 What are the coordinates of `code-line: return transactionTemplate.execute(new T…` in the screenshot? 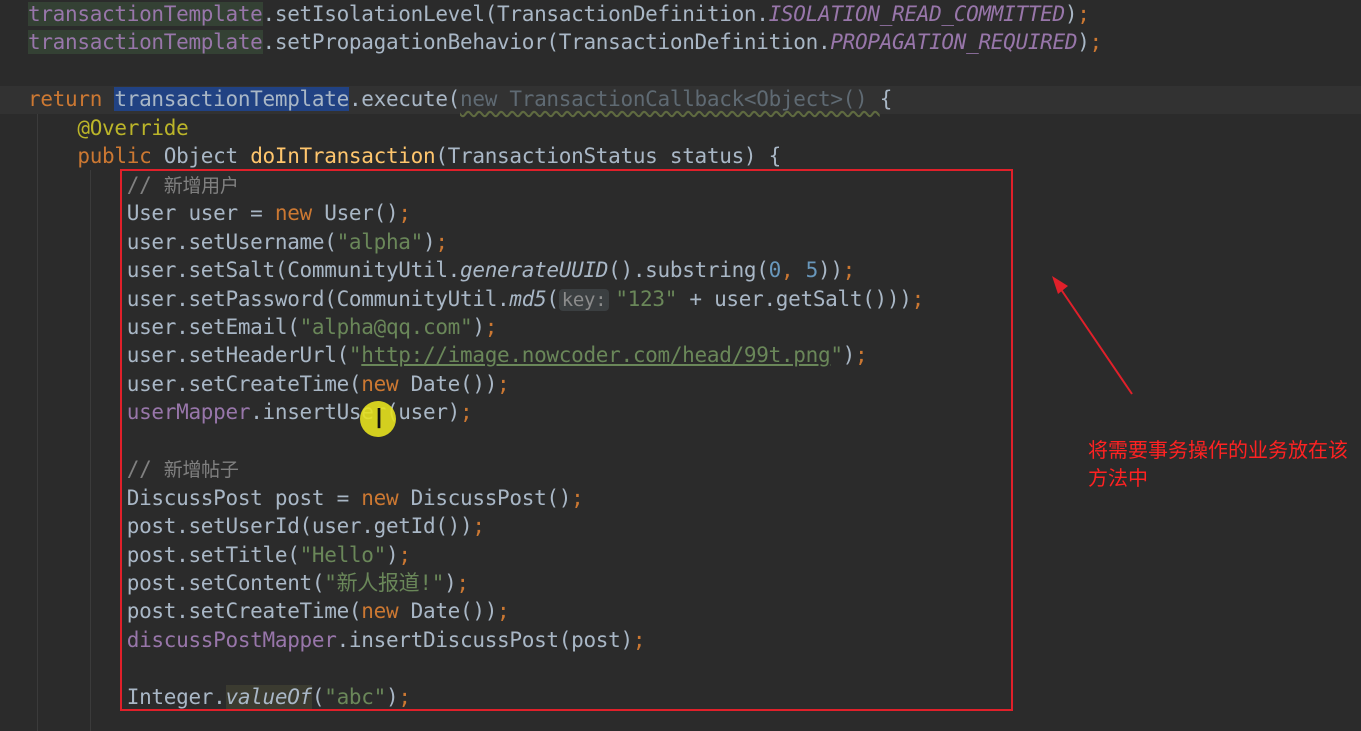 It's located at (460, 99).